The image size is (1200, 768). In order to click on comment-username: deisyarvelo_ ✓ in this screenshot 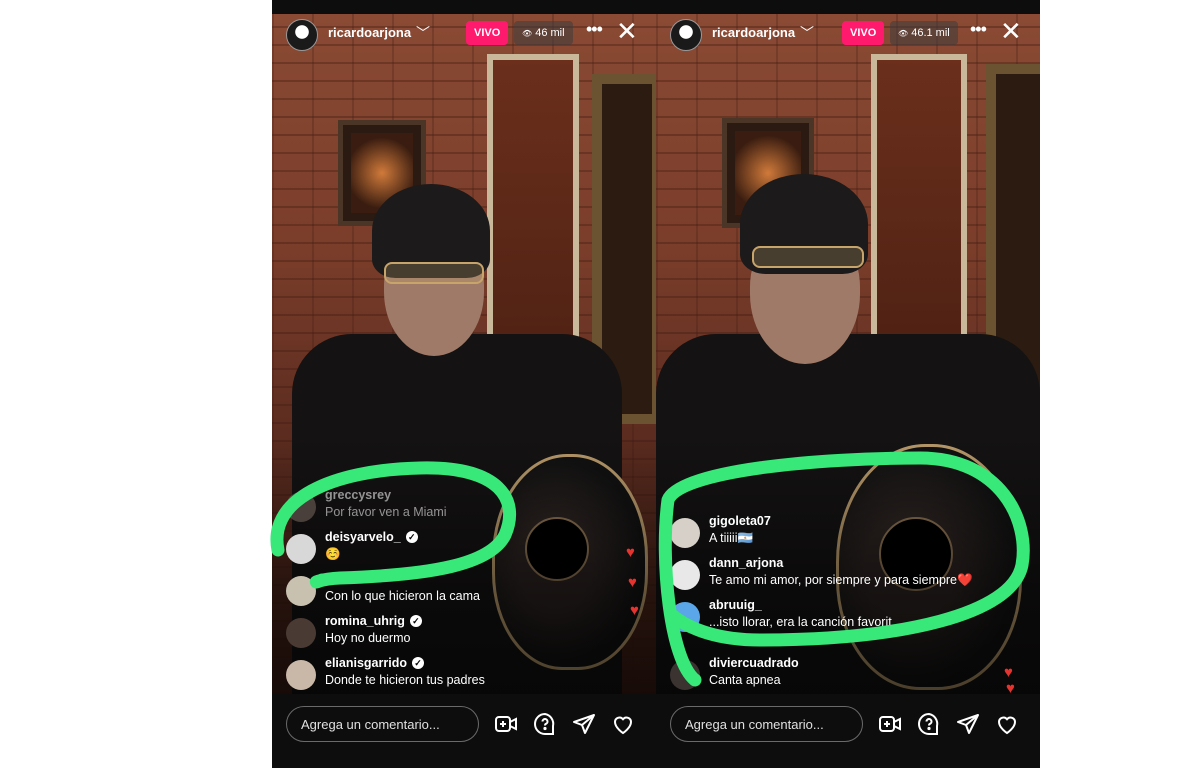, I will do `click(371, 537)`.